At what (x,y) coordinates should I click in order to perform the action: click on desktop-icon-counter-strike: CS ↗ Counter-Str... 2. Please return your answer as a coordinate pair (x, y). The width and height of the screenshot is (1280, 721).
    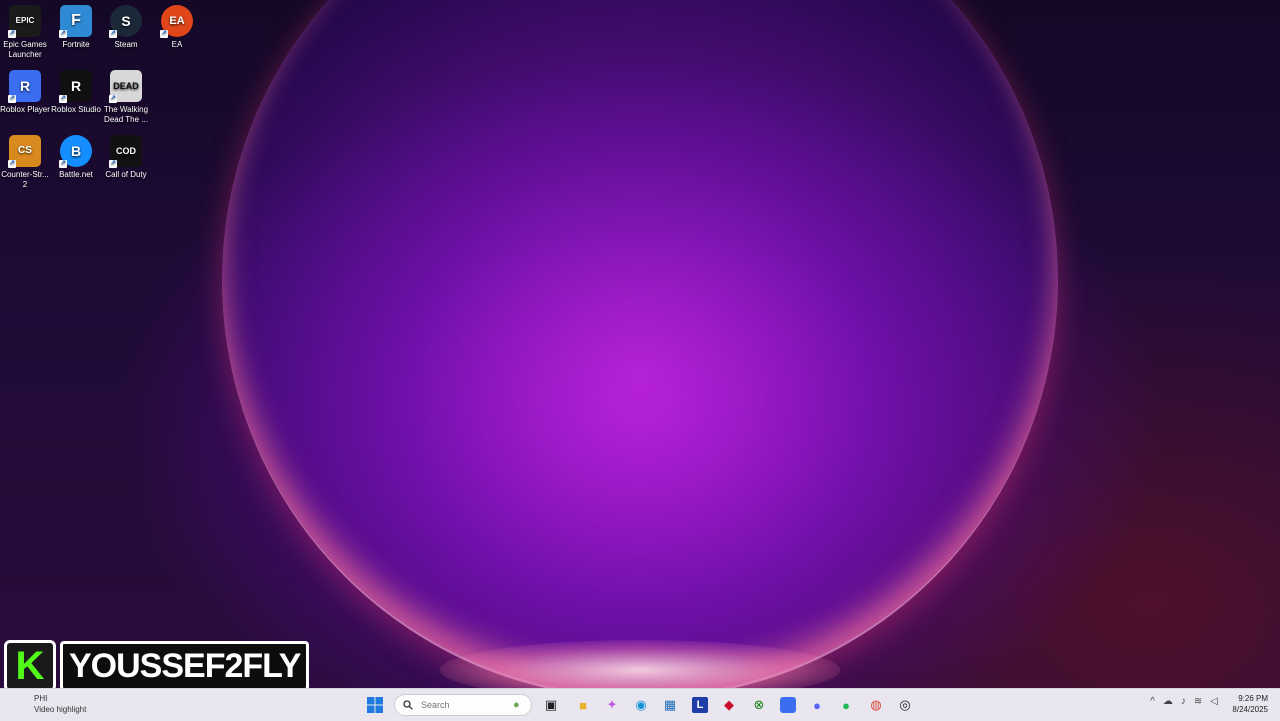
    Looking at the image, I should click on (25, 162).